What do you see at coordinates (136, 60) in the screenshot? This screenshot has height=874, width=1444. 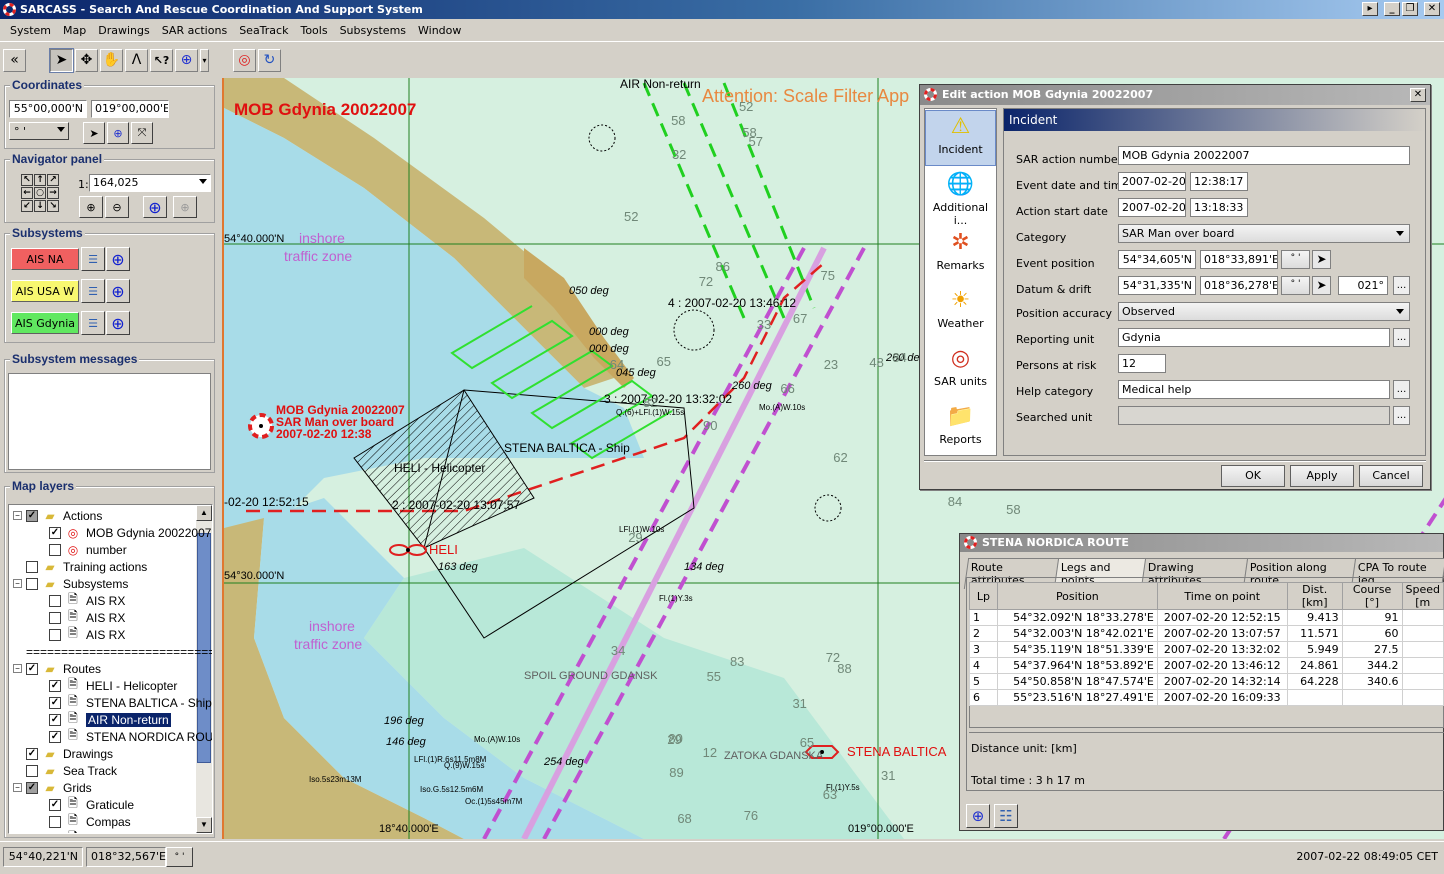 I see `measure-tool-button: Λ` at bounding box center [136, 60].